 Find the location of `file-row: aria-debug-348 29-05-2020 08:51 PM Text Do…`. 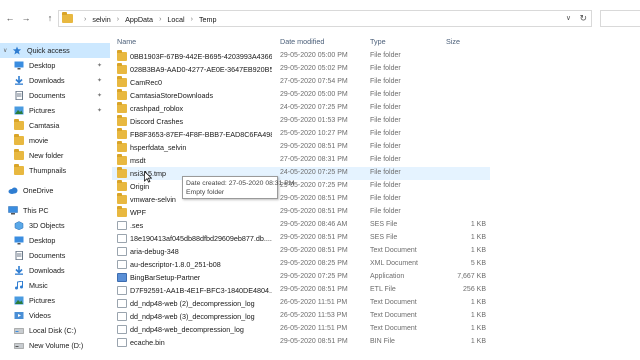

file-row: aria-debug-348 29-05-2020 08:51 PM Text Do… is located at coordinates (301, 251).